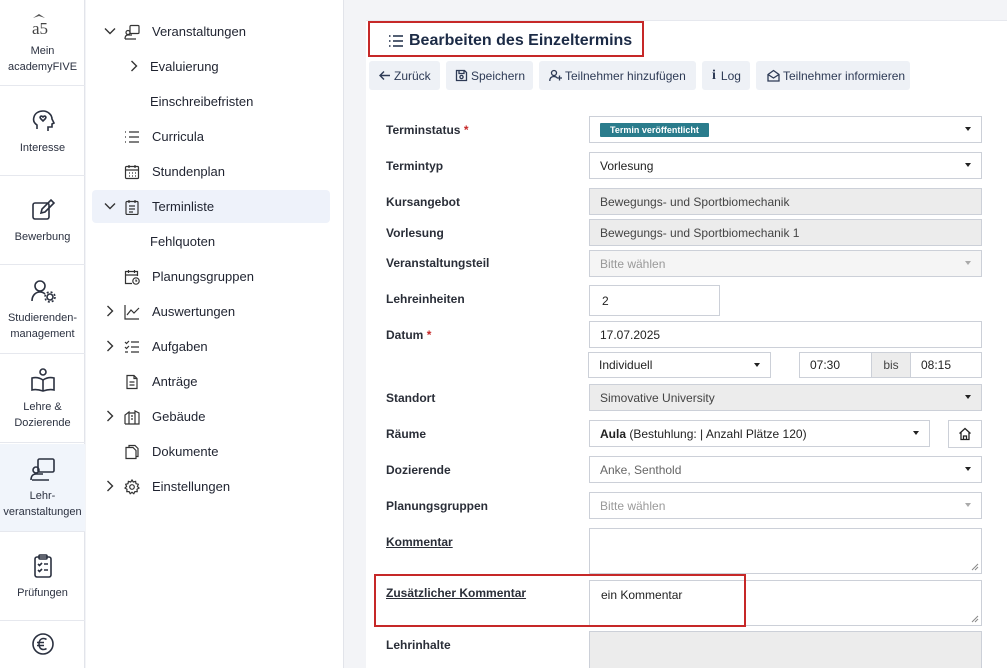 The width and height of the screenshot is (1007, 668). I want to click on inform-participants-button: Teilnehmer informieren, so click(833, 75).